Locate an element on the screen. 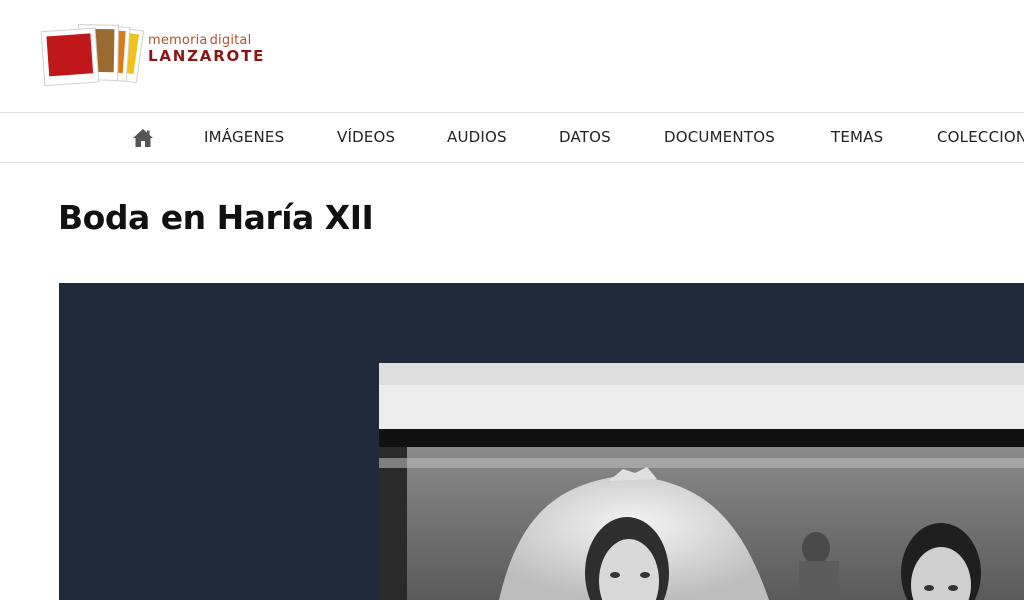 The image size is (1024, 600). page-title: Boda en Haría XII is located at coordinates (216, 217).